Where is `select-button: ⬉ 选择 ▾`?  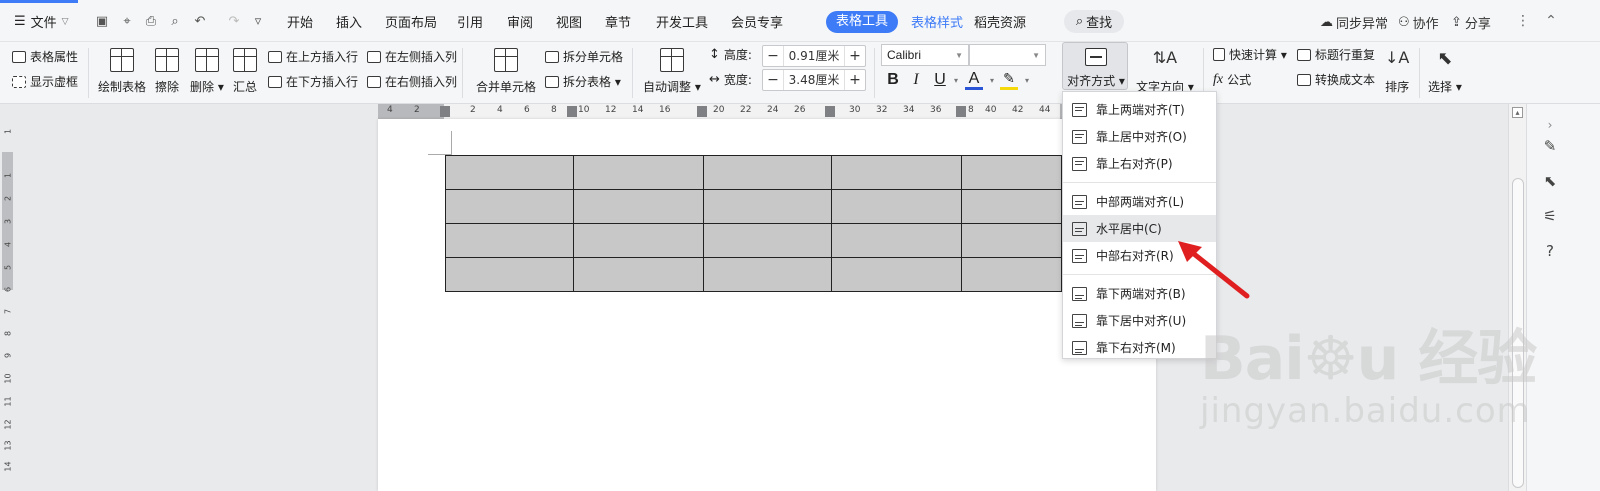
select-button: ⬉ 选择 ▾ is located at coordinates (1445, 71).